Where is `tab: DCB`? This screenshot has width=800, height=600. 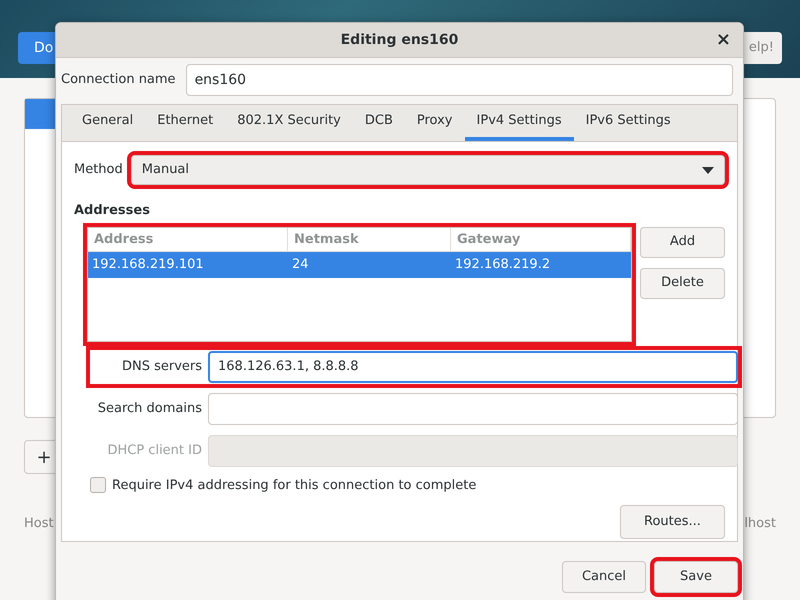 tab: DCB is located at coordinates (378, 123).